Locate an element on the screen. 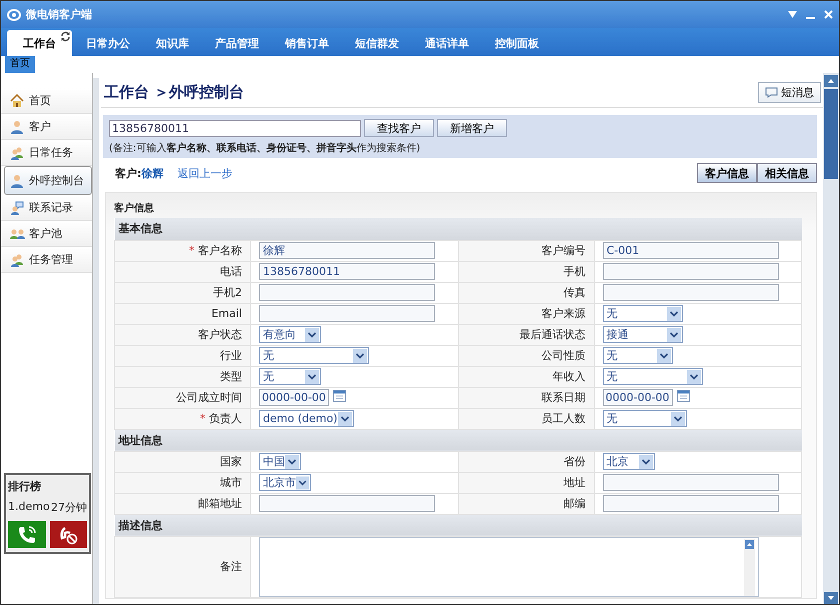  speech-bubble-icon is located at coordinates (771, 92).